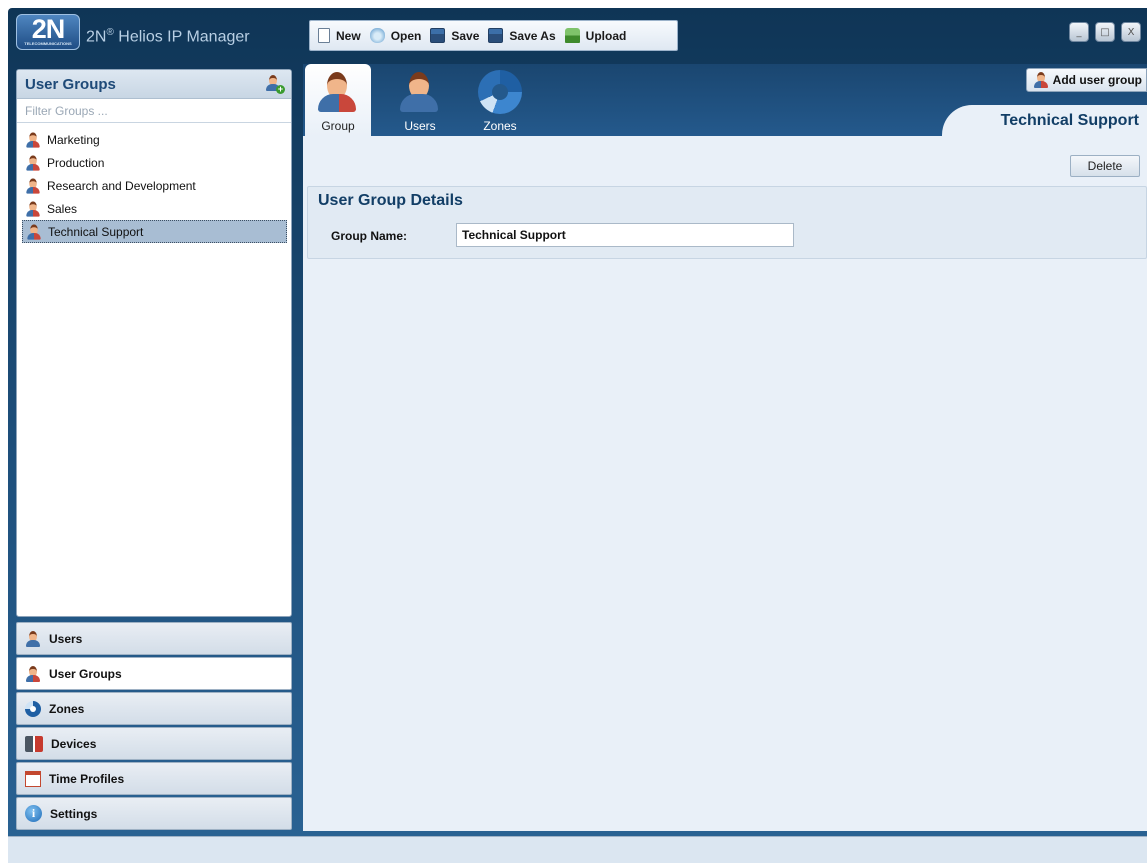 This screenshot has height=863, width=1147. I want to click on page-title: Technical Support, so click(1044, 120).